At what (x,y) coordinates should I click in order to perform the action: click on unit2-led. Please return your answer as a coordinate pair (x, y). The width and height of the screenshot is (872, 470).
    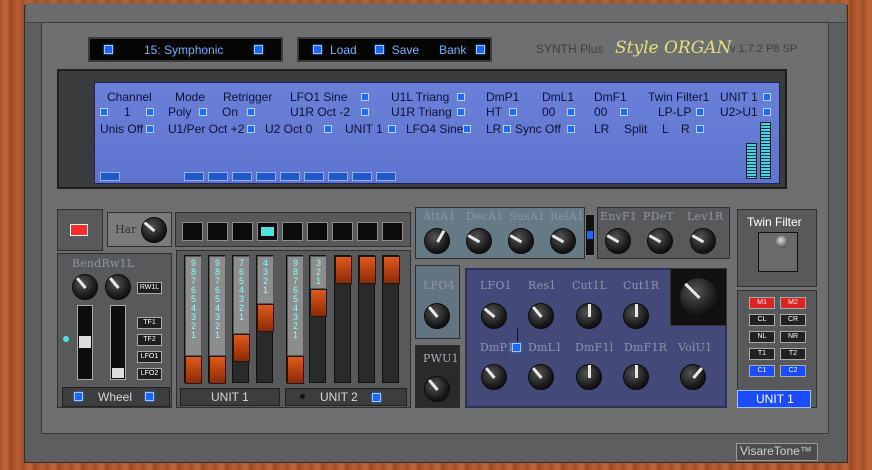
    Looking at the image, I should click on (376, 397).